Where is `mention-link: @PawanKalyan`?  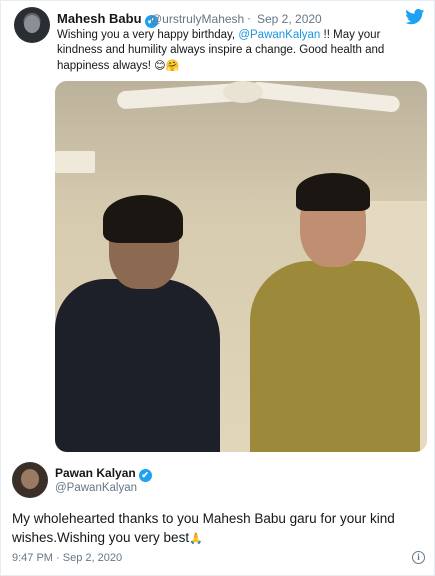 mention-link: @PawanKalyan is located at coordinates (279, 35).